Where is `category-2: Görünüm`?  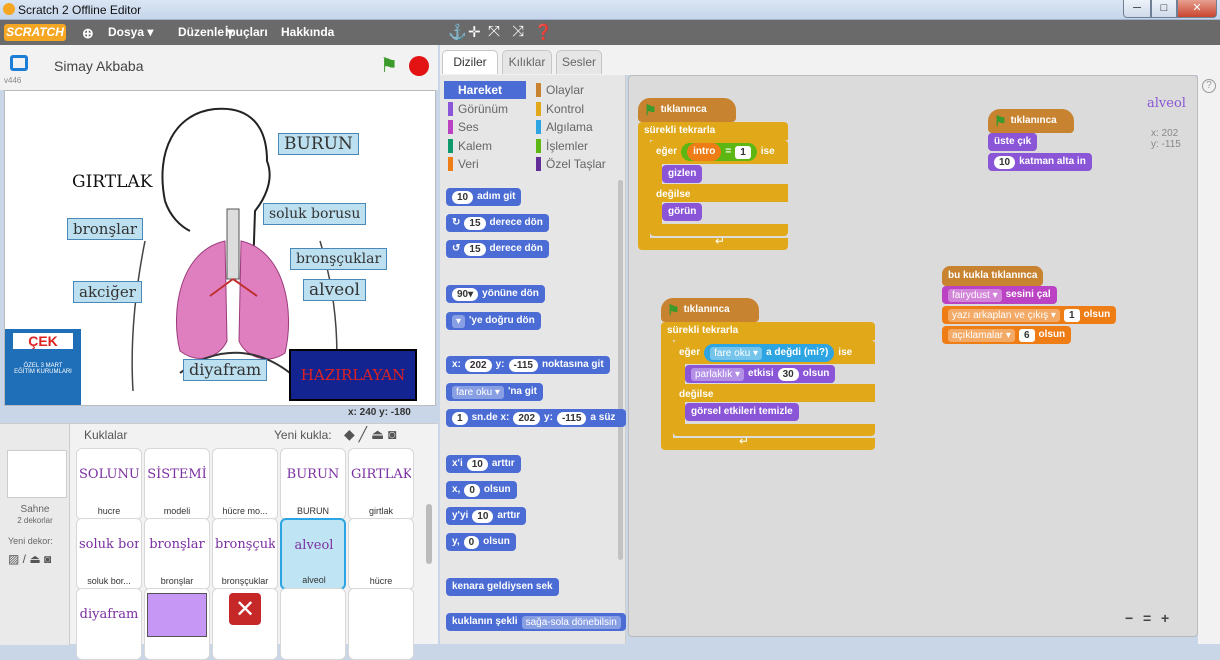 category-2: Görünüm is located at coordinates (485, 109).